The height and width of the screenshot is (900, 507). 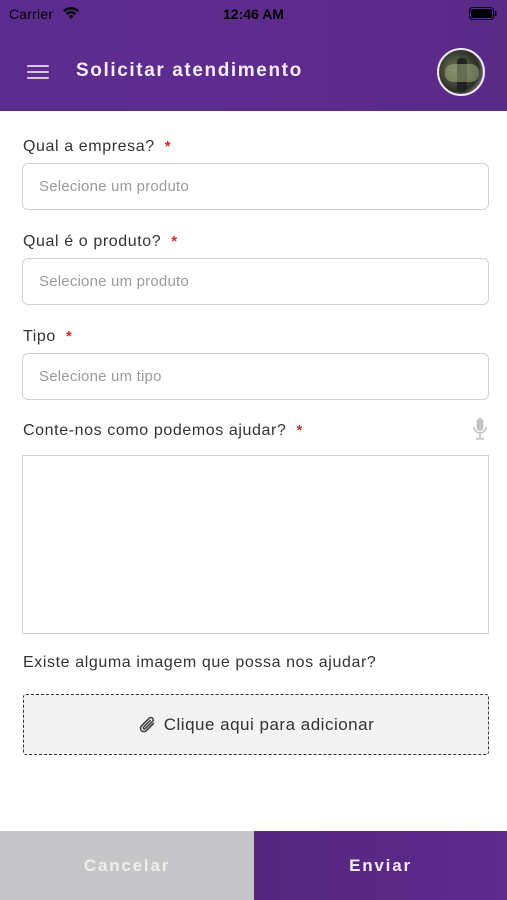 I want to click on type-label: Tipo *, so click(x=47, y=337).